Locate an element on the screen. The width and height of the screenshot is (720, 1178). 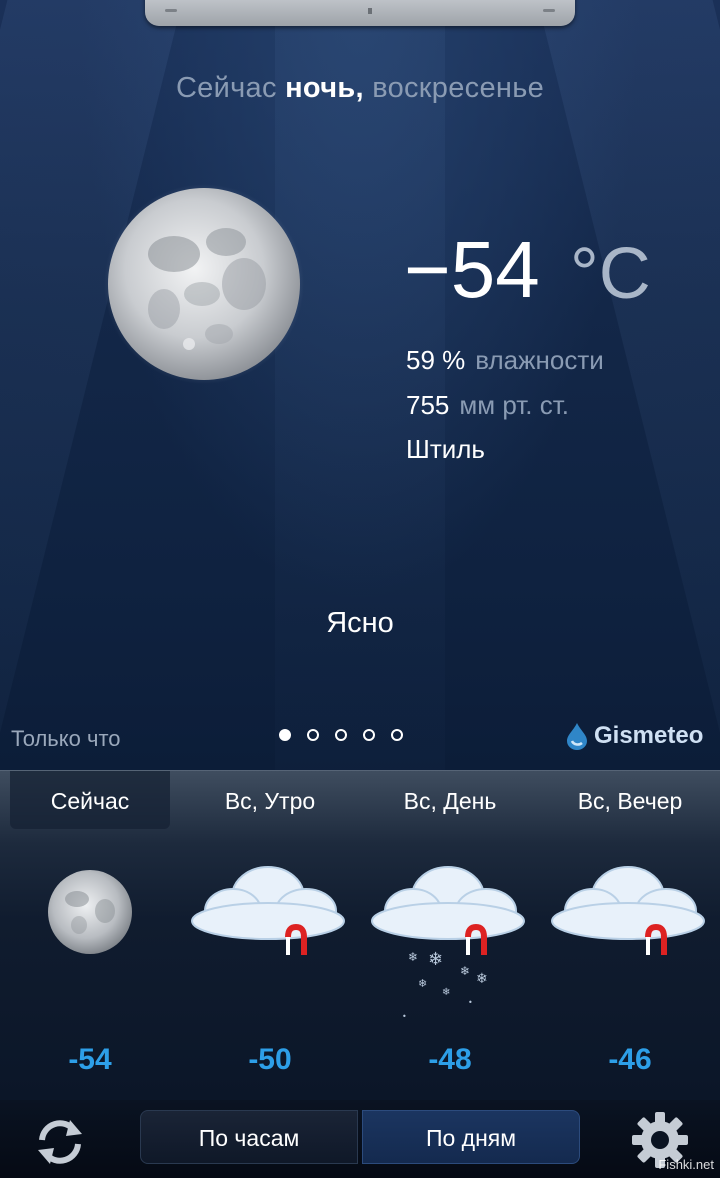
updated-time: Только что is located at coordinates (66, 738).